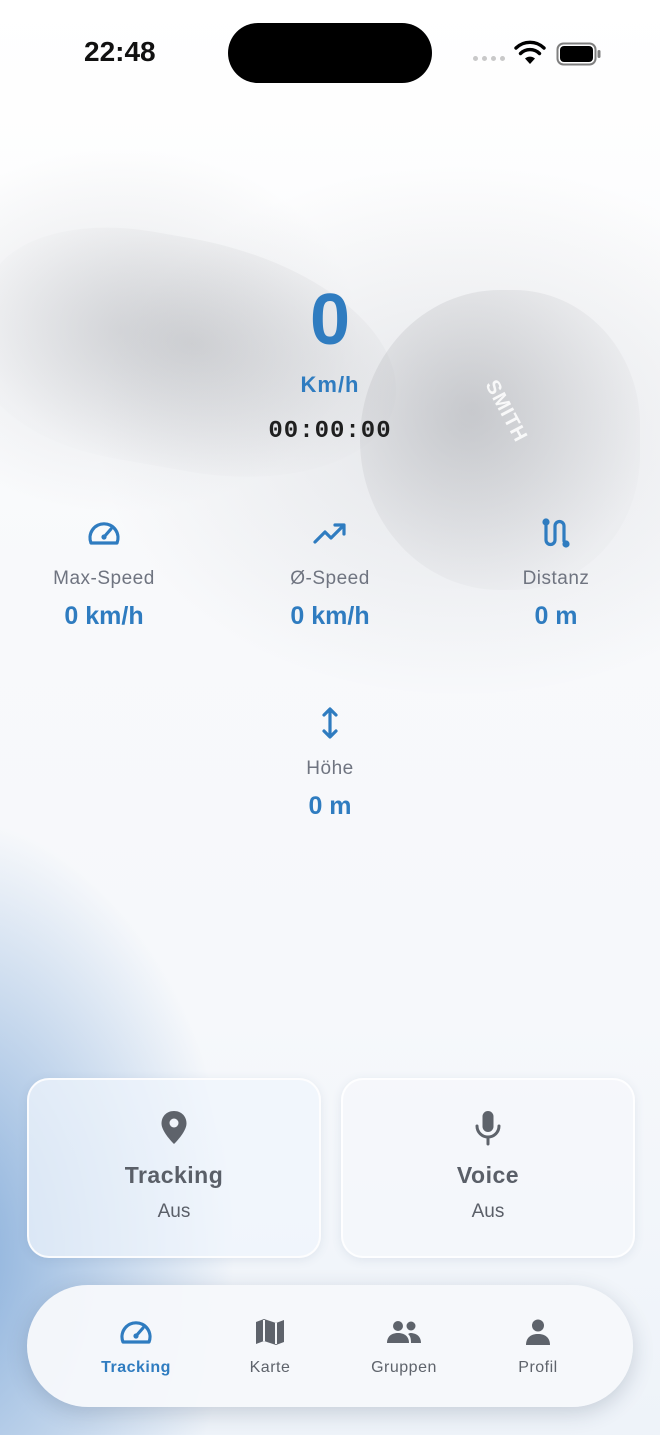  What do you see at coordinates (538, 1346) in the screenshot?
I see `tab-profil: Profil` at bounding box center [538, 1346].